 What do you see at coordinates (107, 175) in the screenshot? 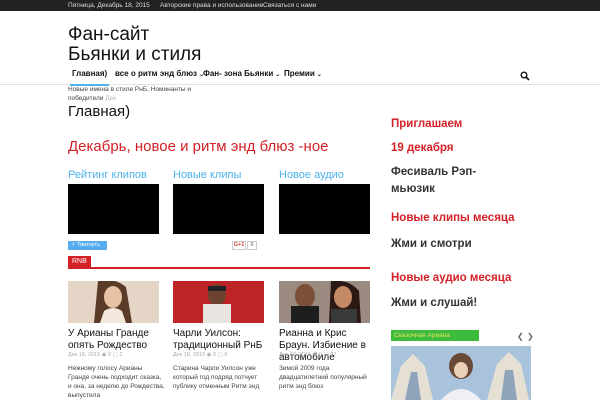
I see `column-heading-ratings: Рейтинг клипов` at bounding box center [107, 175].